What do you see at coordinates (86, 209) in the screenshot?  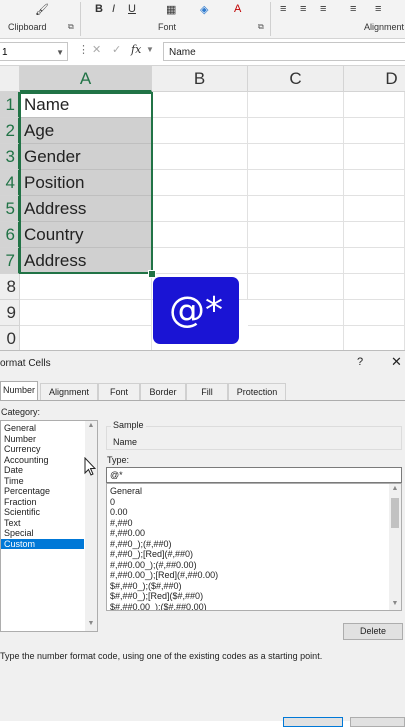 I see `cell-a5: Address` at bounding box center [86, 209].